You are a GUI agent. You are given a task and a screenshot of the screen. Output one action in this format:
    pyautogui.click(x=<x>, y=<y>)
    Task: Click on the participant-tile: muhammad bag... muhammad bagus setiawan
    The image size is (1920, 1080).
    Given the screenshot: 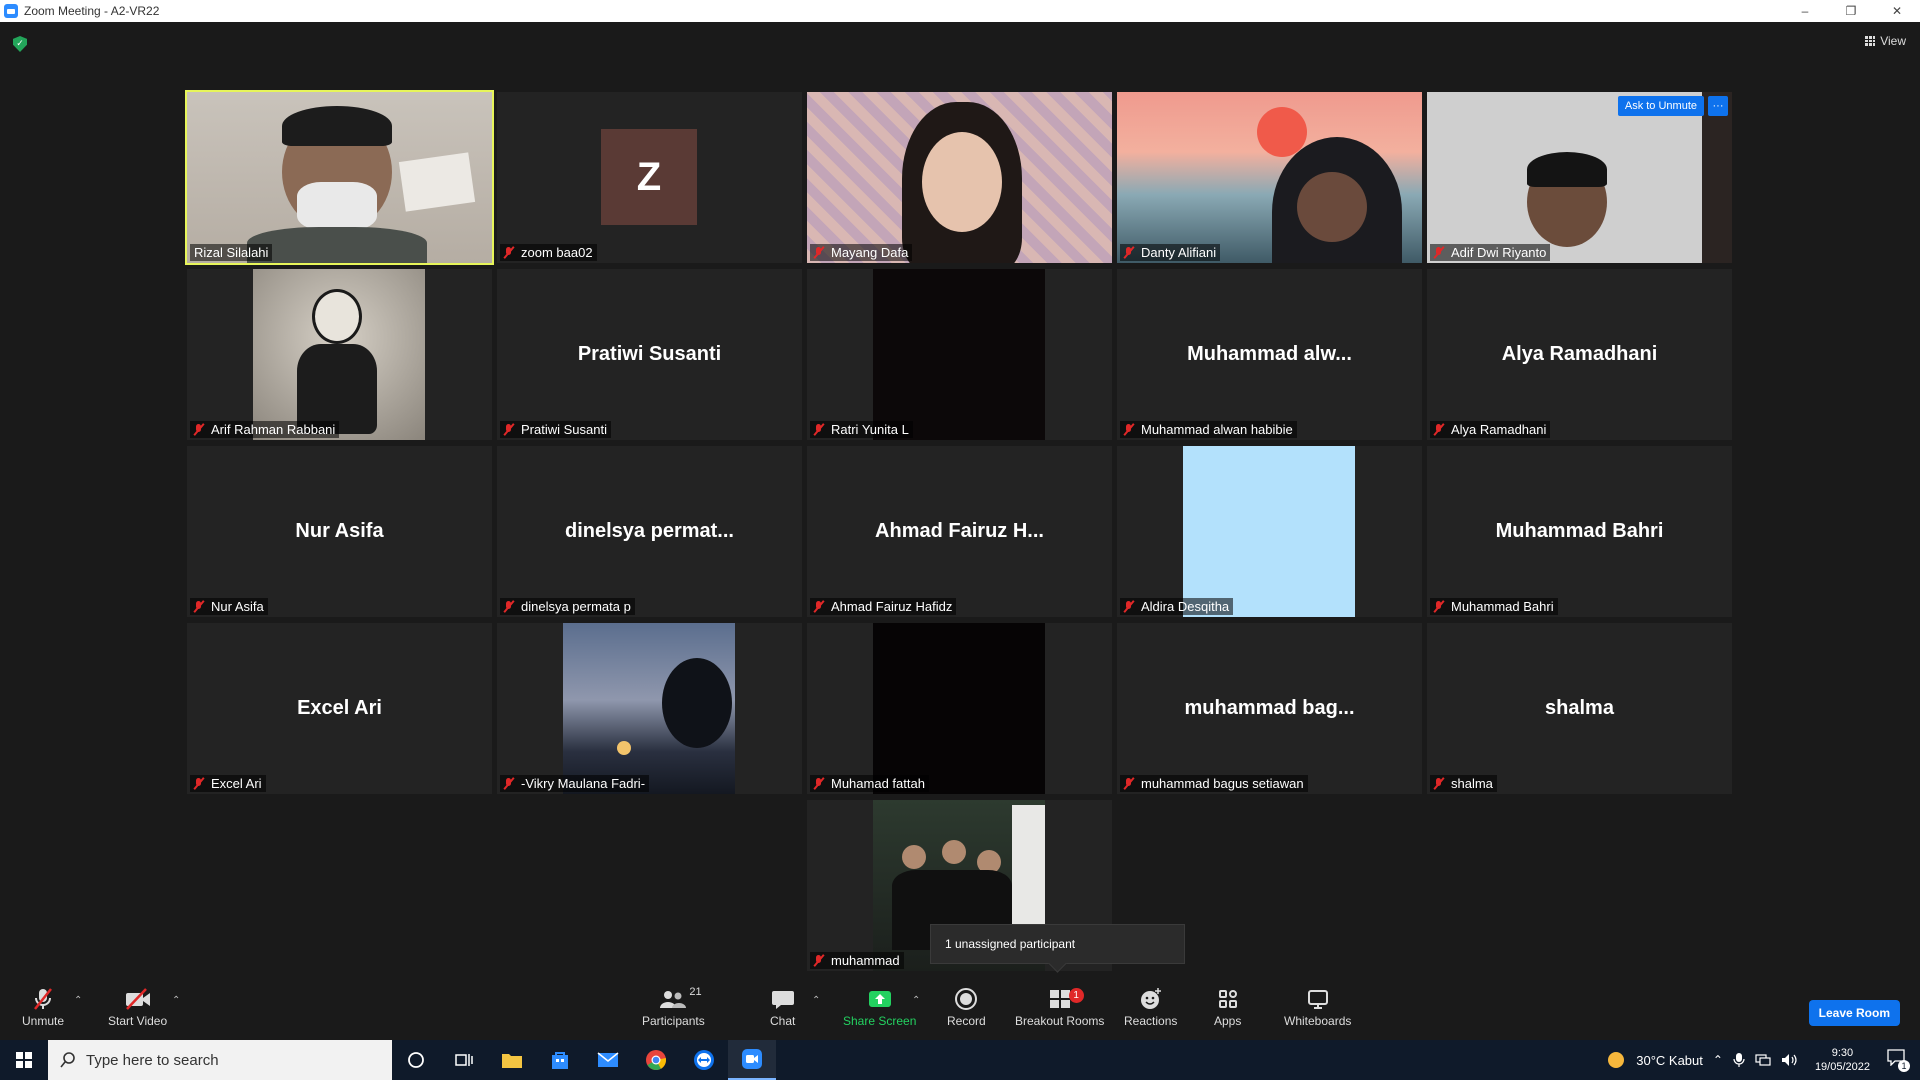 What is the action you would take?
    pyautogui.click(x=1269, y=708)
    